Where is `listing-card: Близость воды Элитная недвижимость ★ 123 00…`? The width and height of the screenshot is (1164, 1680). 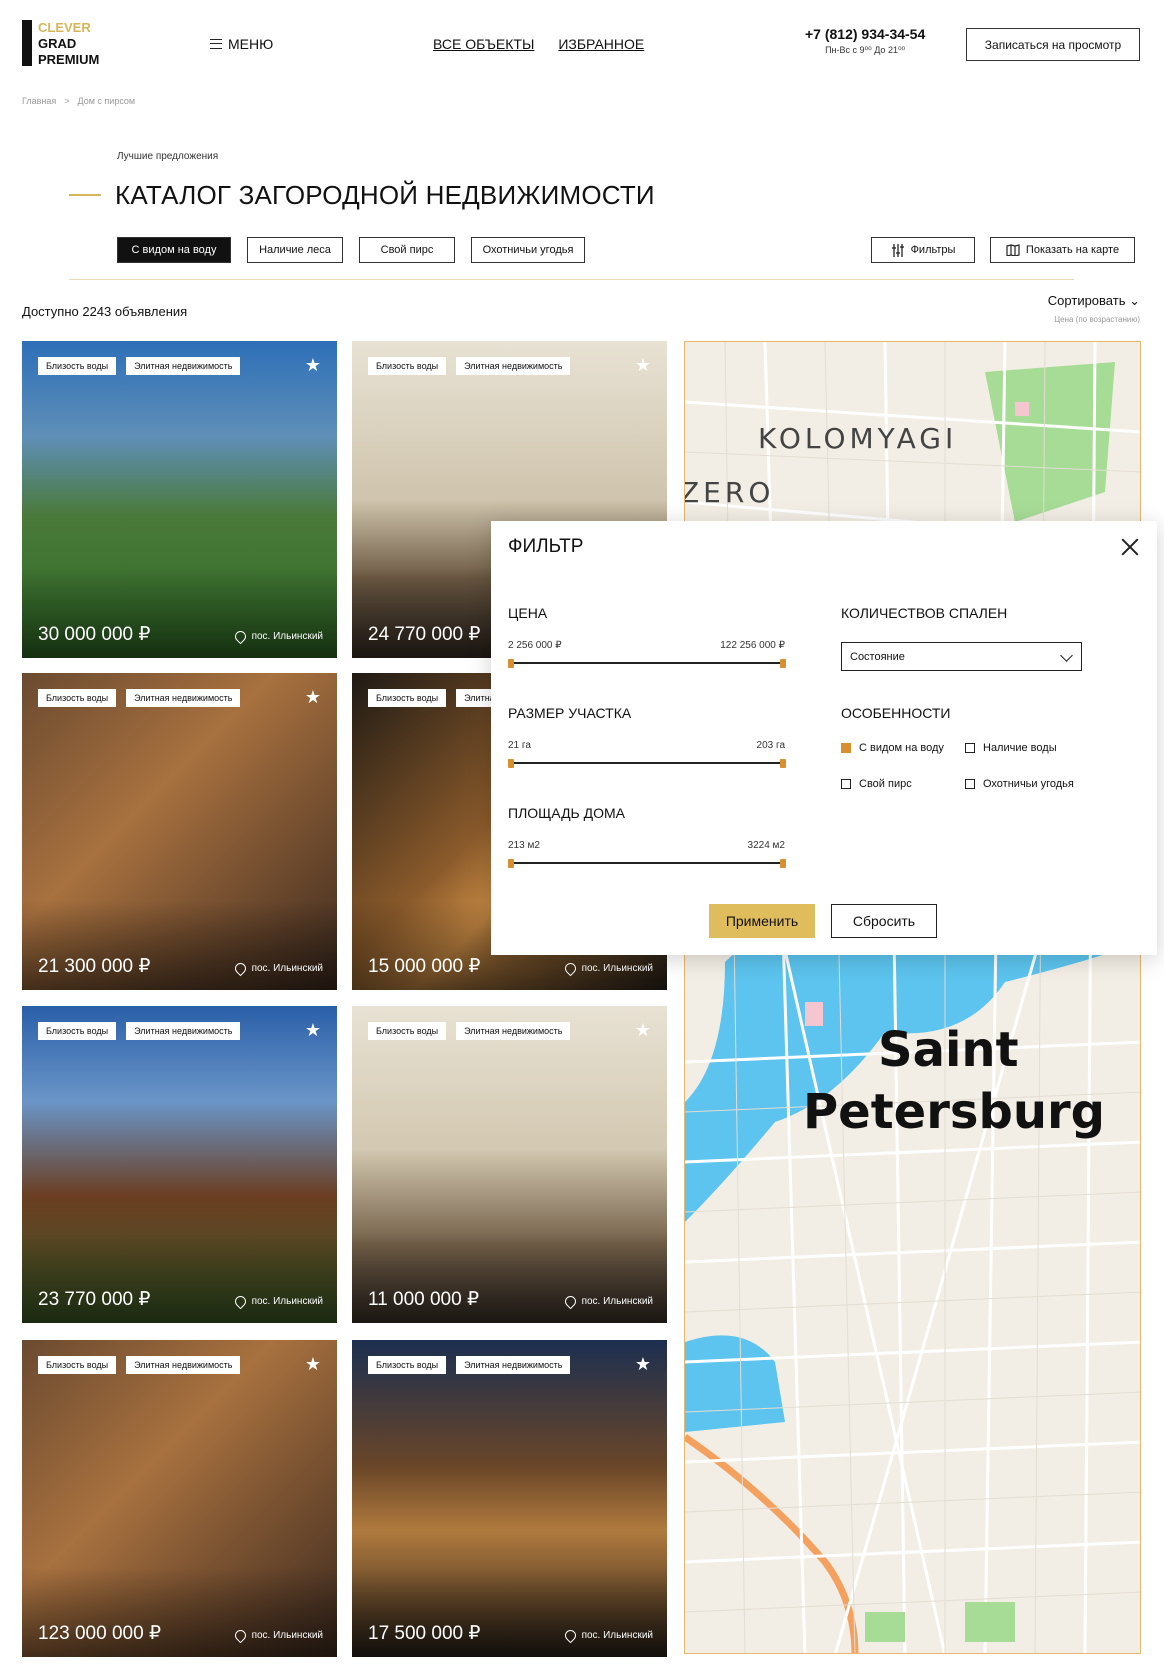 listing-card: Близость воды Элитная недвижимость ★ 123 00… is located at coordinates (179, 1498).